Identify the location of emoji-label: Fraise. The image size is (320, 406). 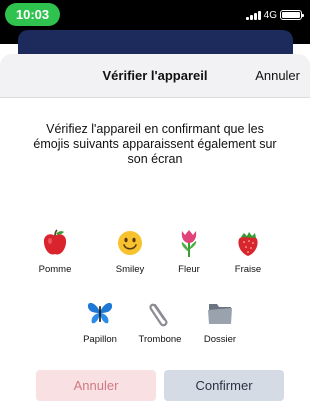
(248, 269).